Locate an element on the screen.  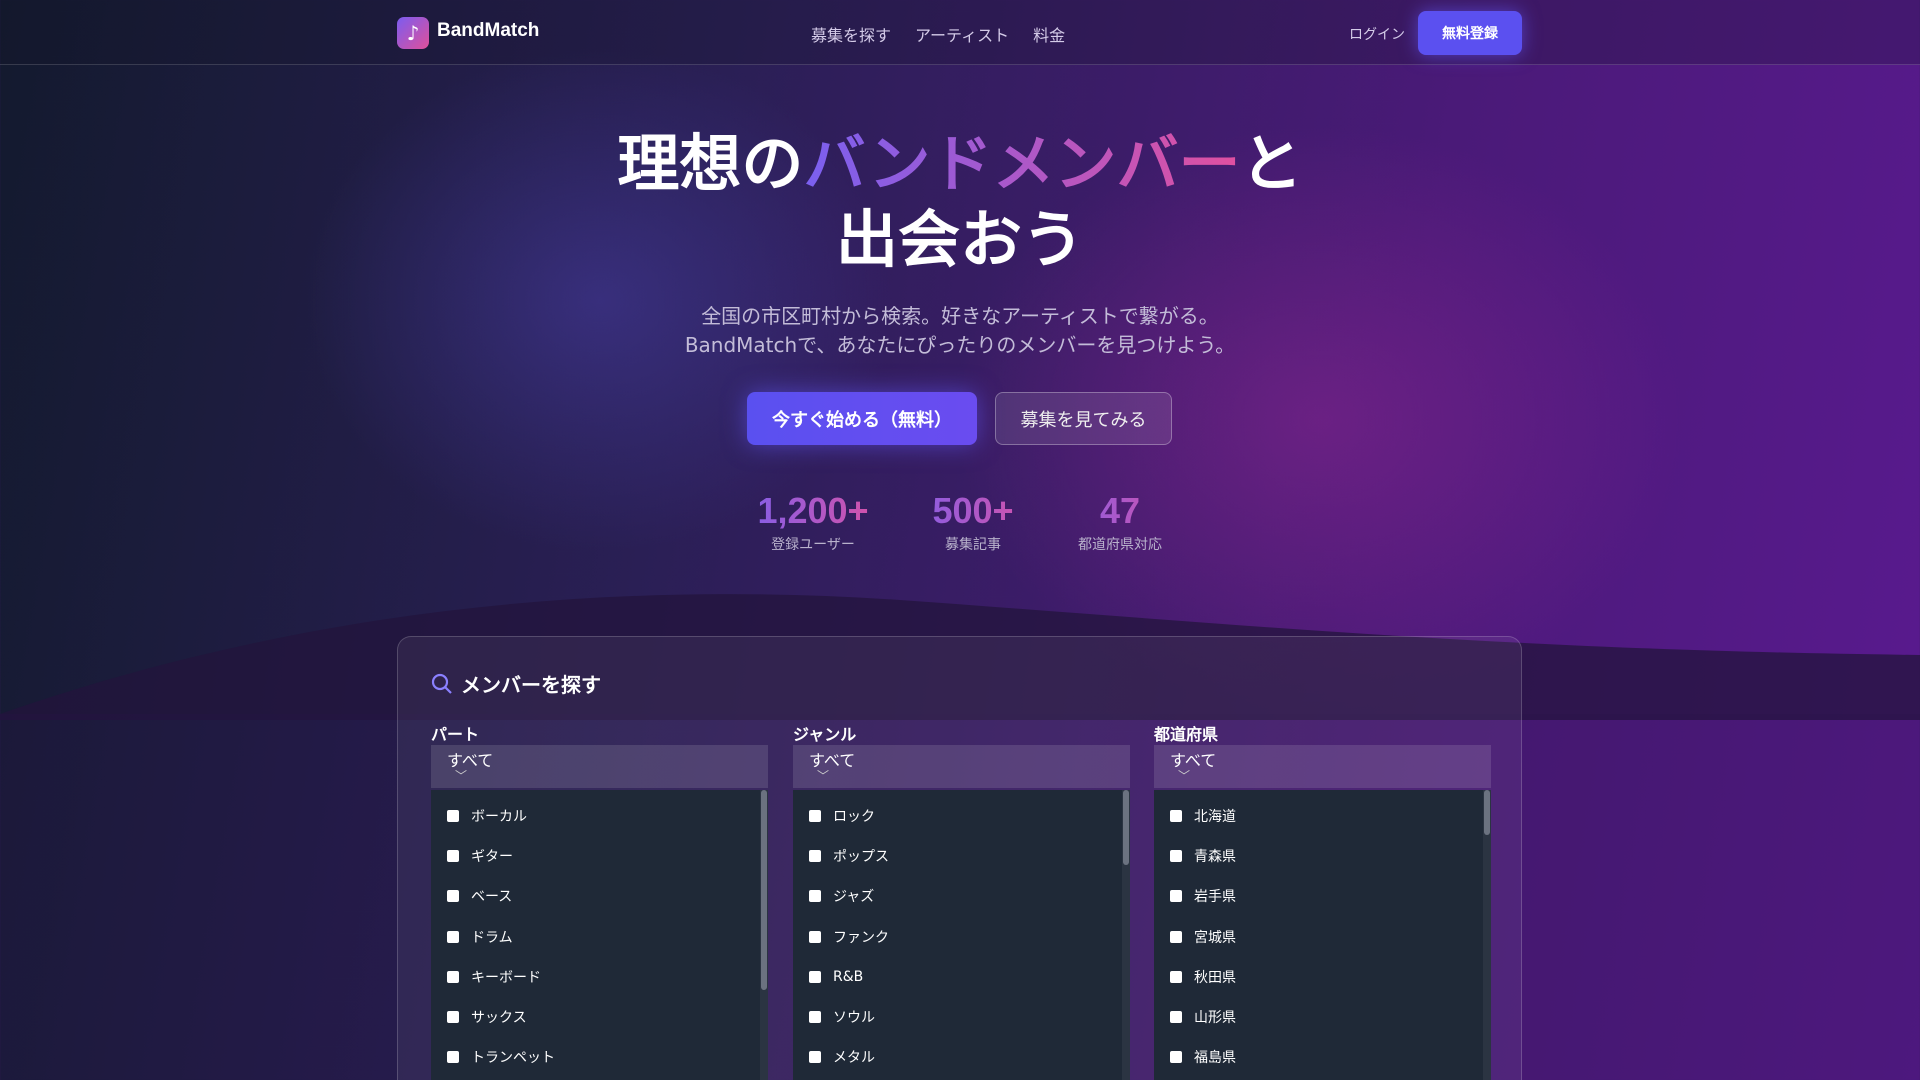
search-title: メンバーを探す is located at coordinates (531, 685).